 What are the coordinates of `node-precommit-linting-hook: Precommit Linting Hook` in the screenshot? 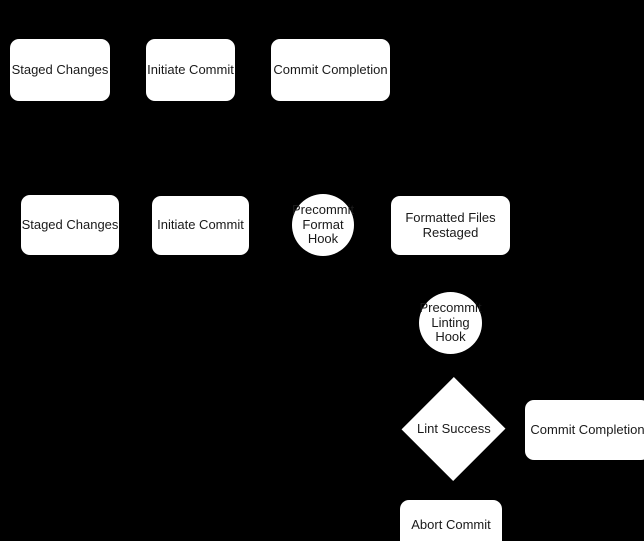 It's located at (450, 323).